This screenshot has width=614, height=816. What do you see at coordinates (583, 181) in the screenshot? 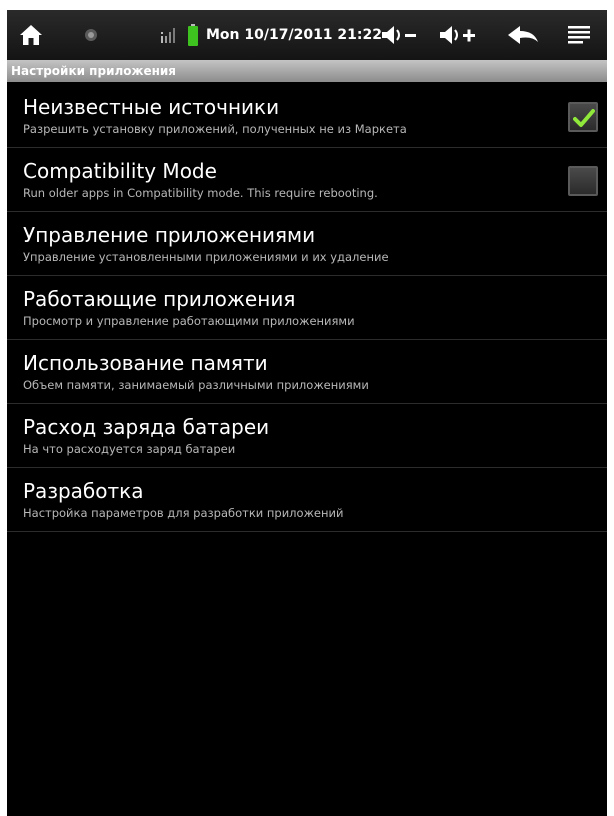
I see `compatibility-mode-checkbox` at bounding box center [583, 181].